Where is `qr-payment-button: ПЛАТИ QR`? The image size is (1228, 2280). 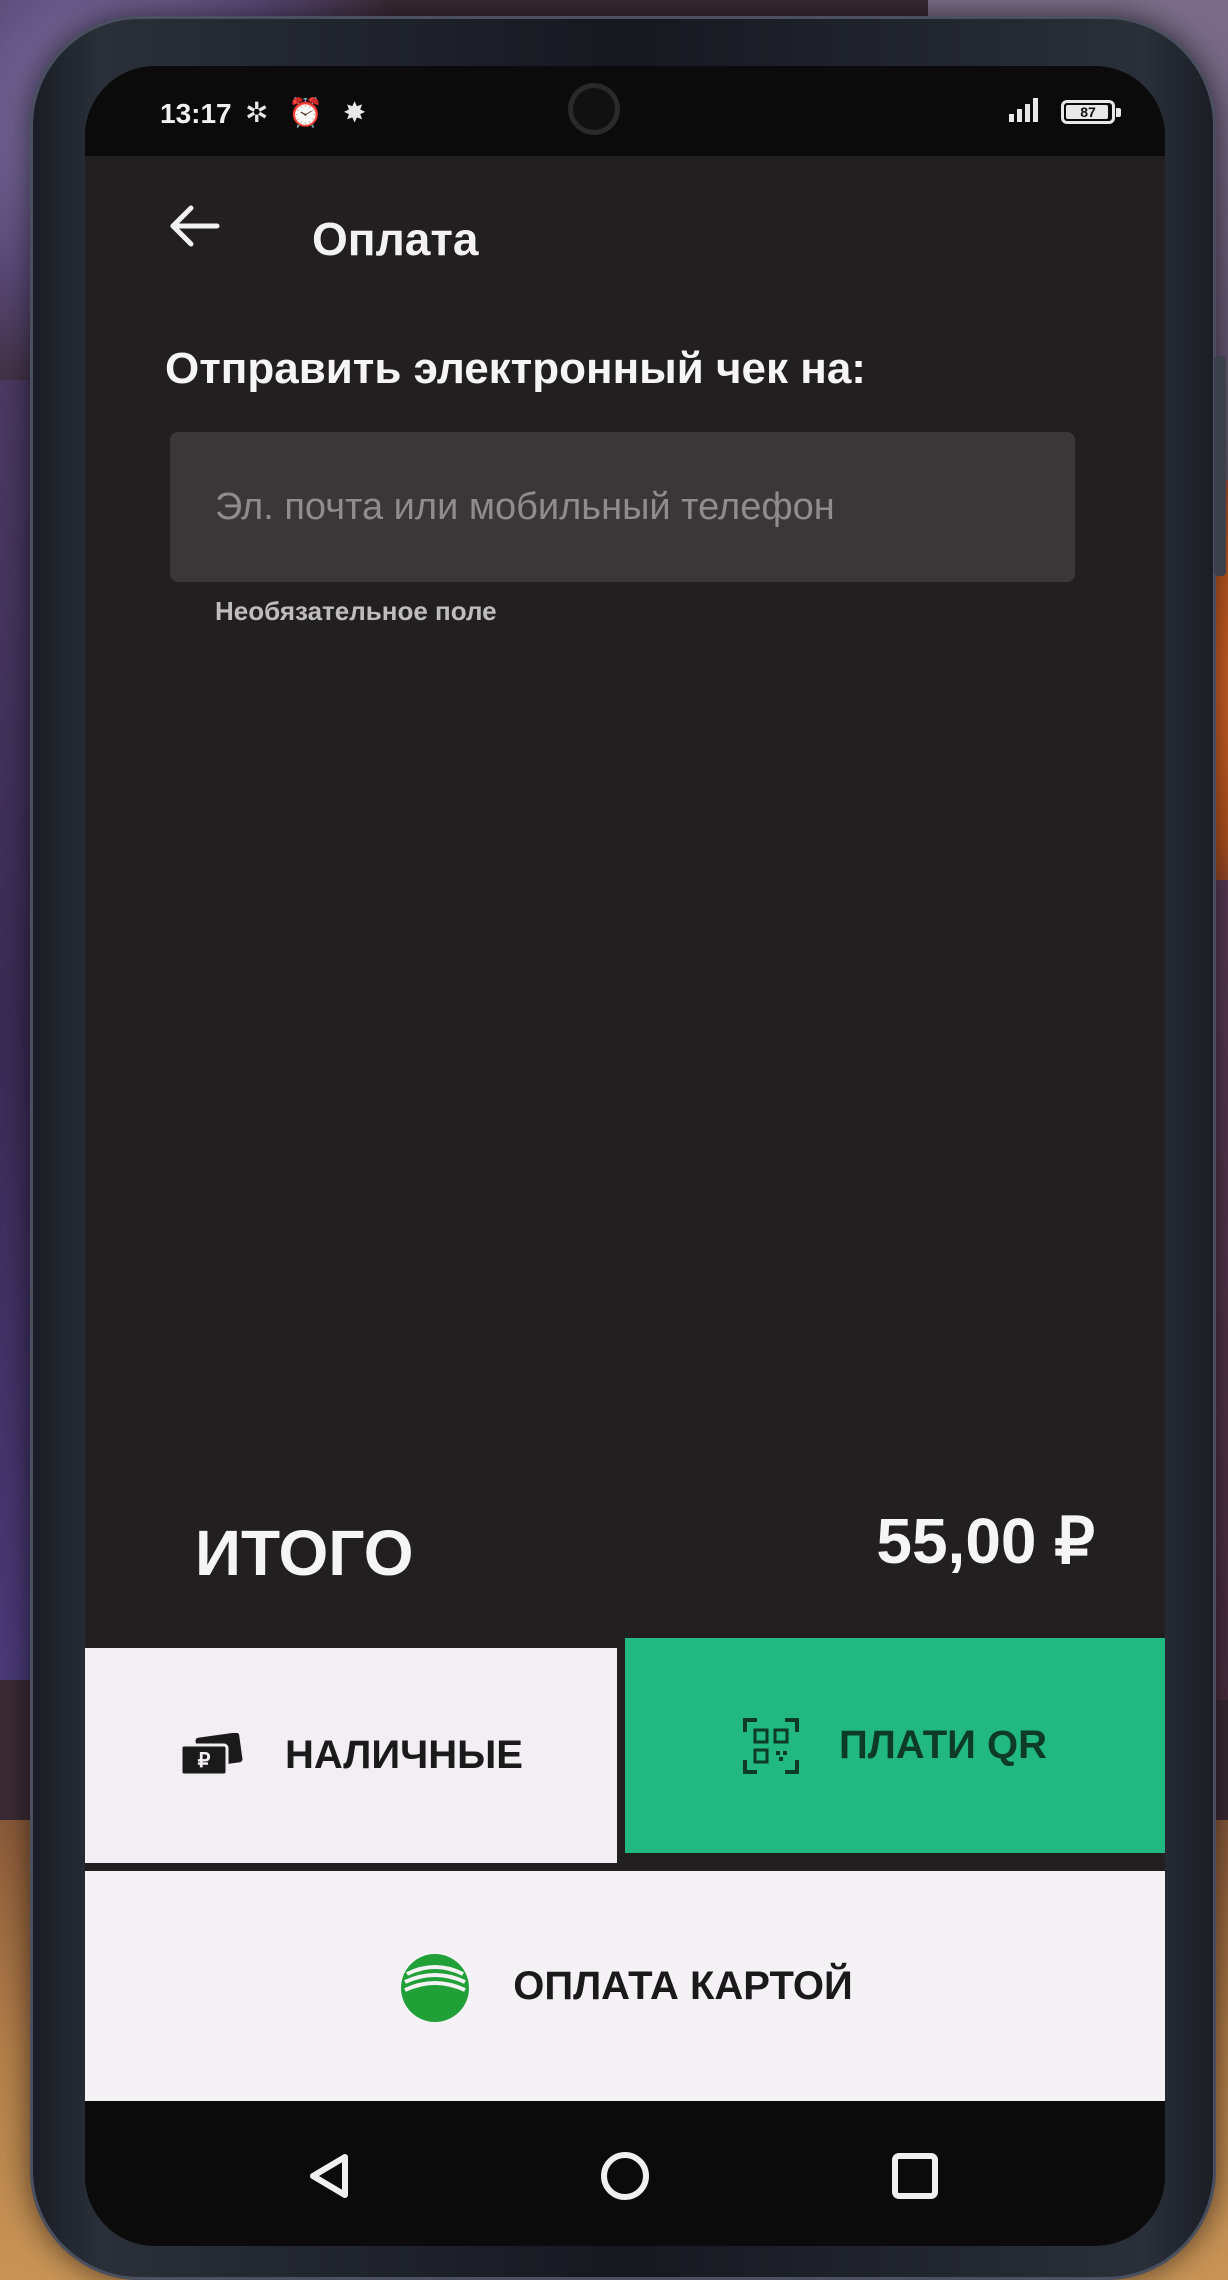 qr-payment-button: ПЛАТИ QR is located at coordinates (895, 1745).